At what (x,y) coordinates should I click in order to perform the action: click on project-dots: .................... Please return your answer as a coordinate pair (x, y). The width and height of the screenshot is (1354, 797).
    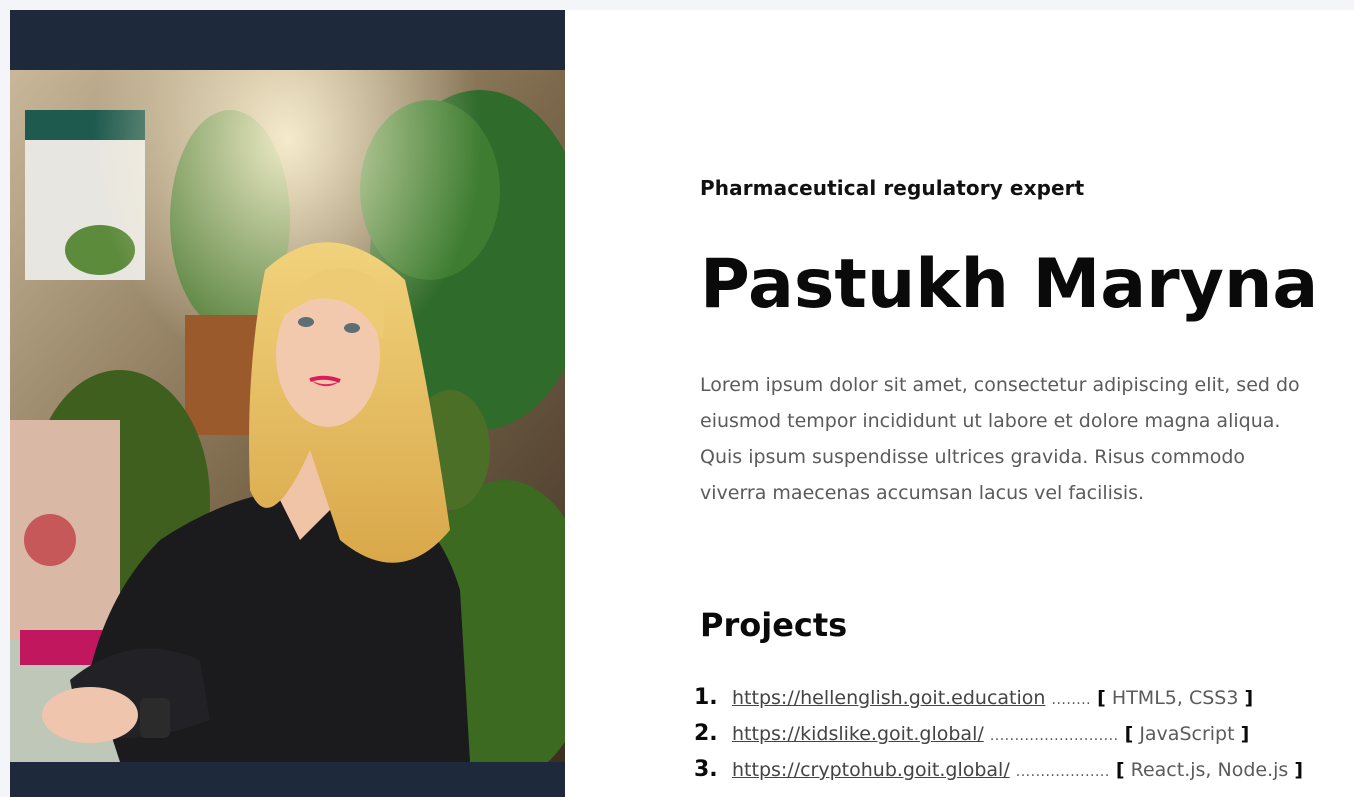
    Looking at the image, I should click on (1062, 772).